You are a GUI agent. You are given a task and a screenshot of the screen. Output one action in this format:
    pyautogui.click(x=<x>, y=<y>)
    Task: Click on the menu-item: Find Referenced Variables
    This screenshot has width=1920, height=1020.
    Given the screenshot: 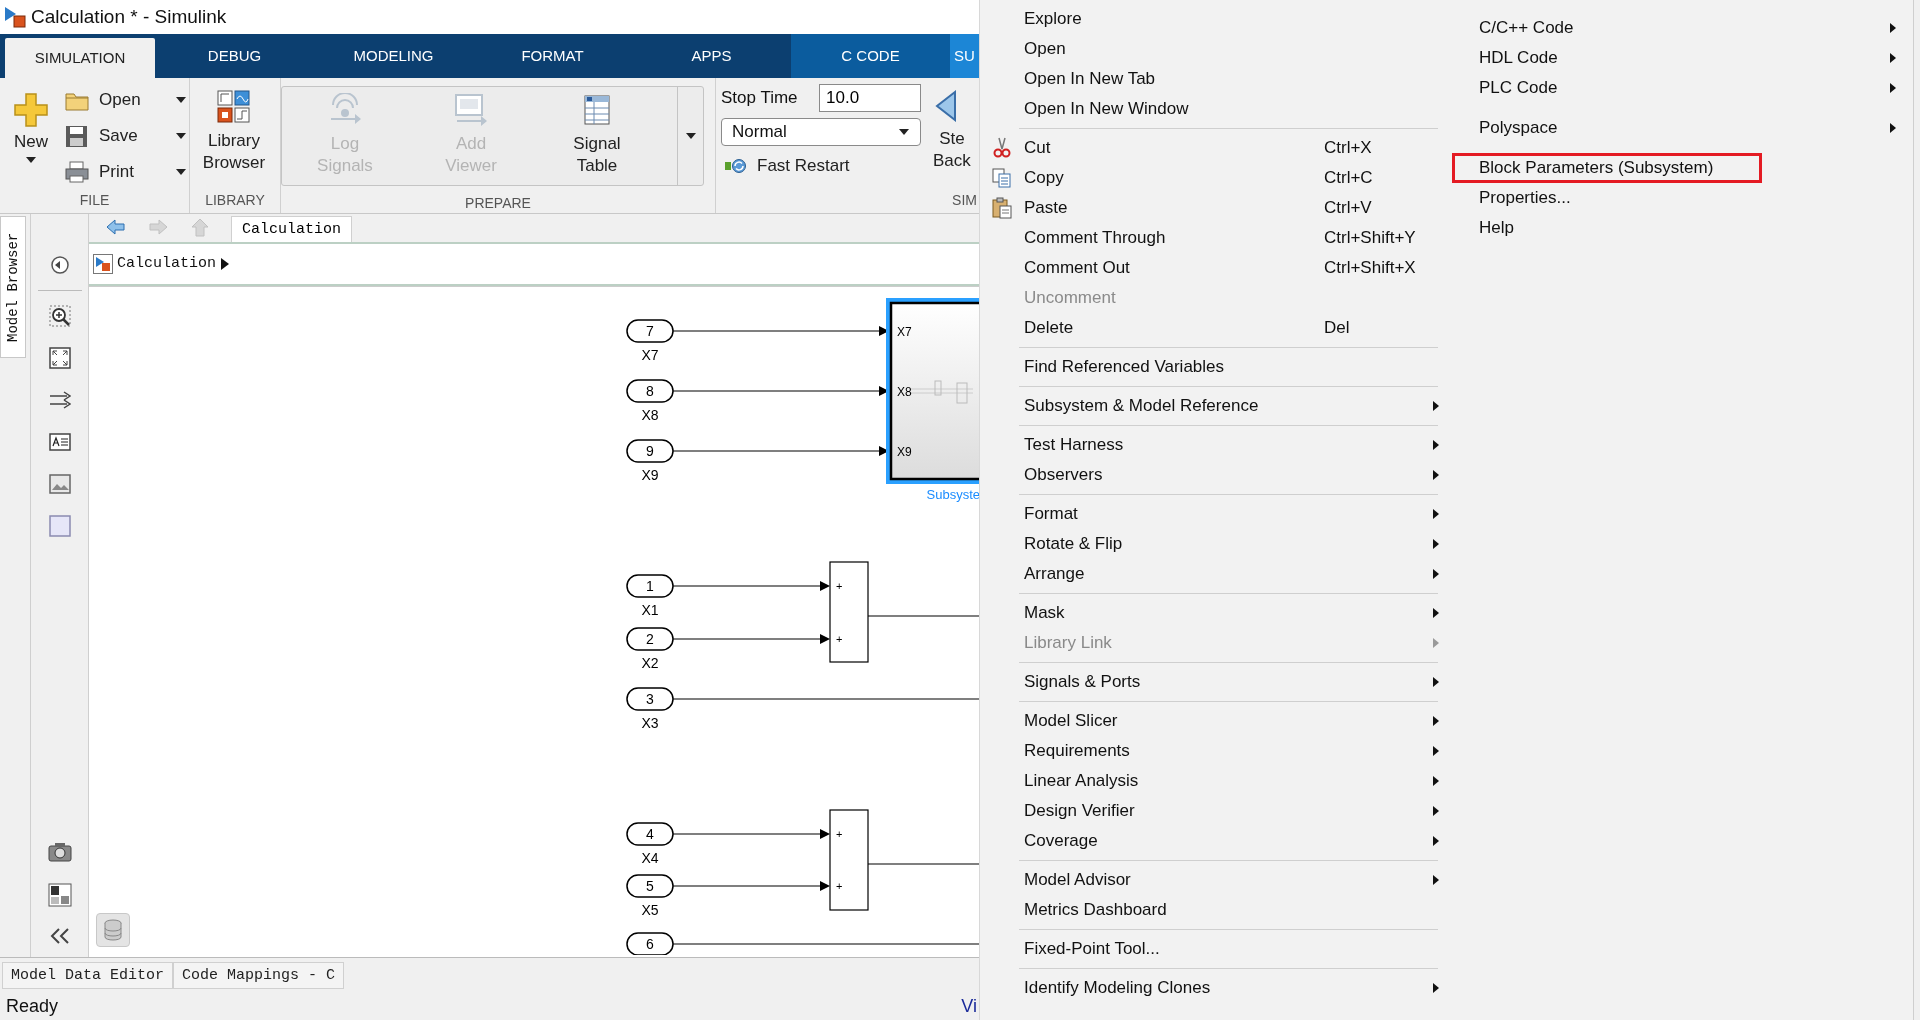 What is the action you would take?
    pyautogui.click(x=1216, y=367)
    